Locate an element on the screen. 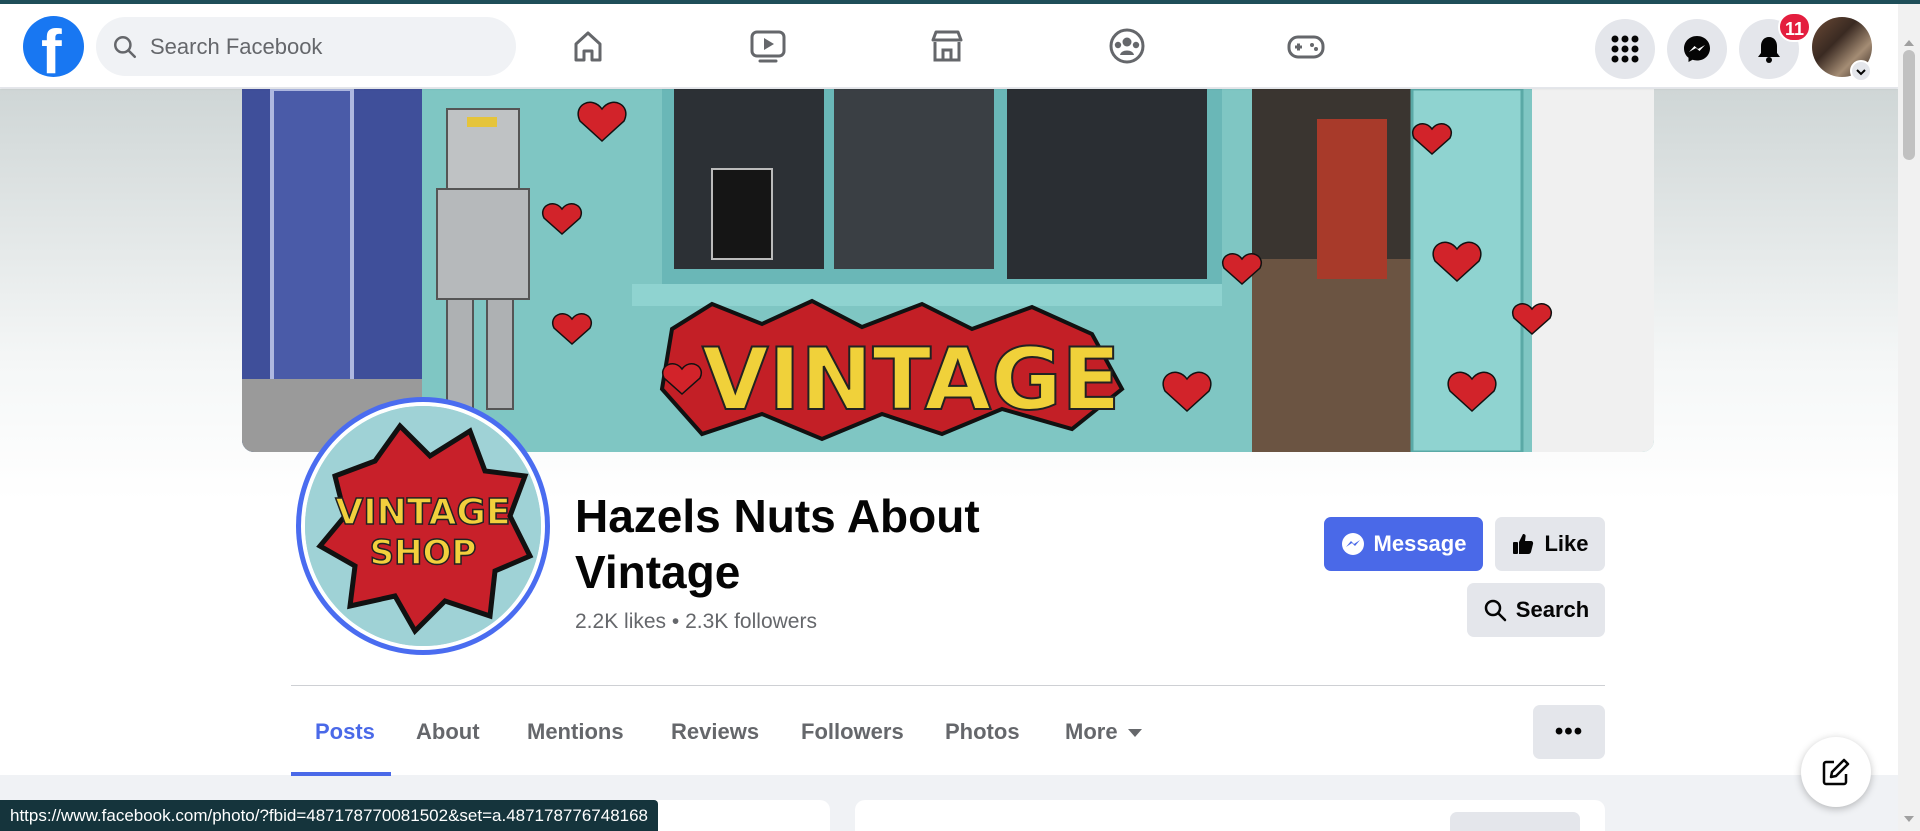  menu-grid-icon is located at coordinates (1625, 49).